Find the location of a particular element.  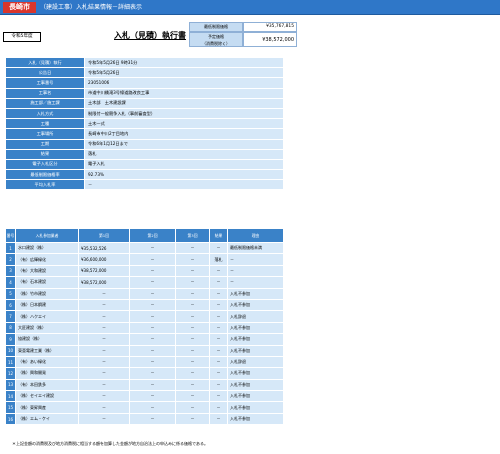

bidder-row: 9 協建設（株）－－－－入札不参加 is located at coordinates (144, 339).